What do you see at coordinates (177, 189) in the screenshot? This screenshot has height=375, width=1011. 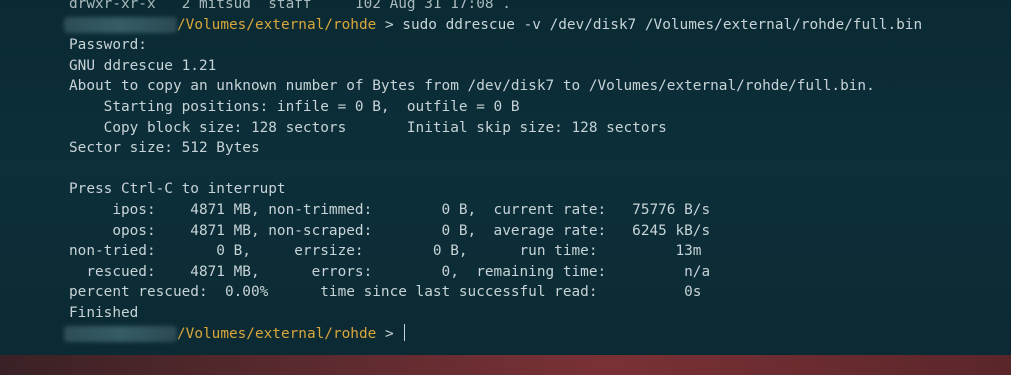 I see `output-line: Press Ctrl-C to interrupt` at bounding box center [177, 189].